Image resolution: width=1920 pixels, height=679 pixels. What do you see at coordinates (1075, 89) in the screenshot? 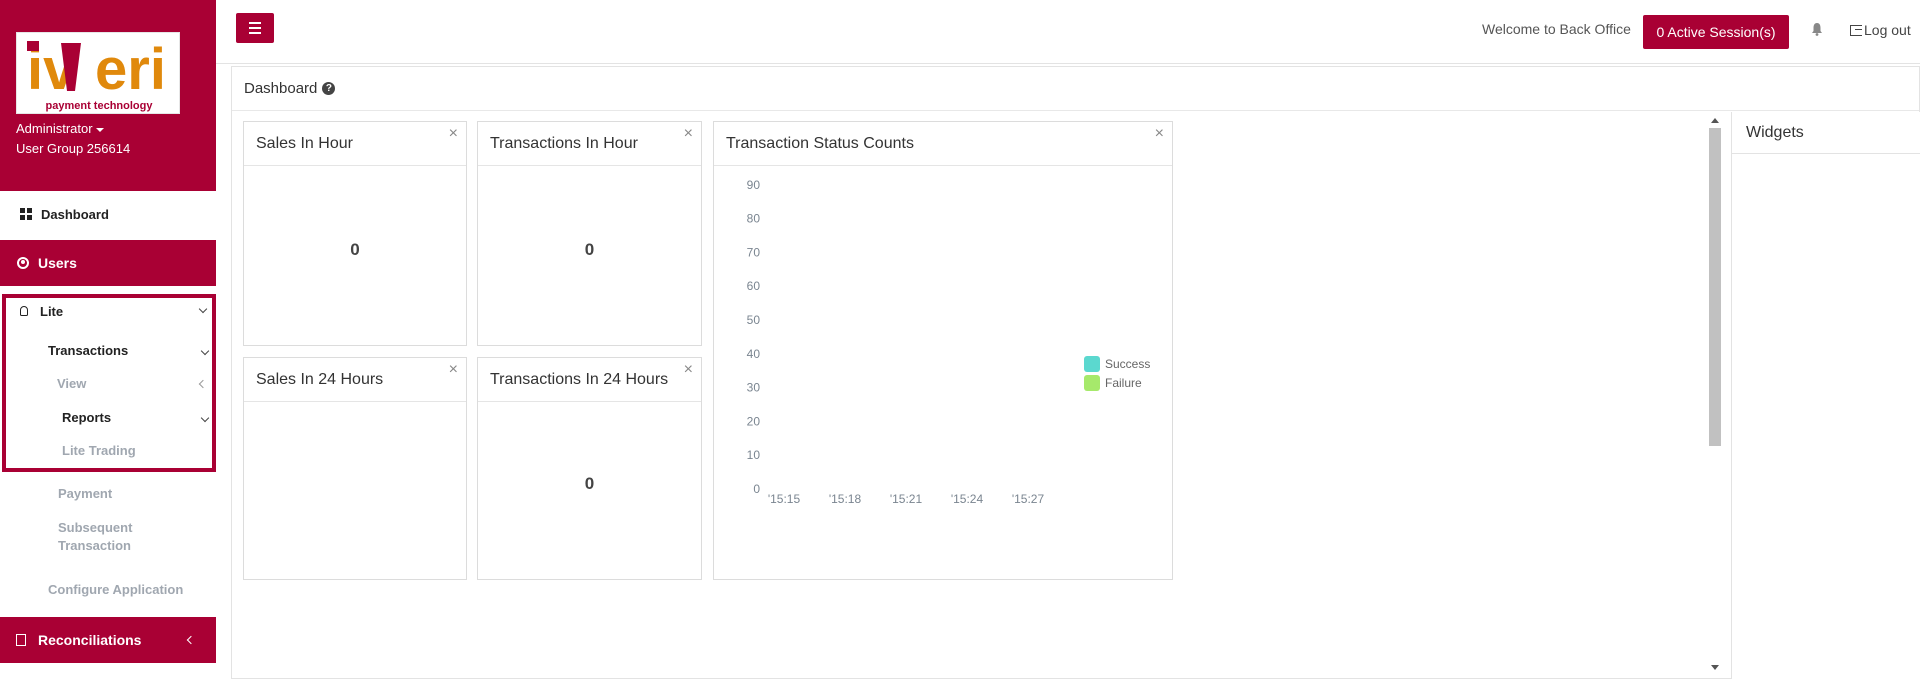
I see `main-header: Dashboard ?` at bounding box center [1075, 89].